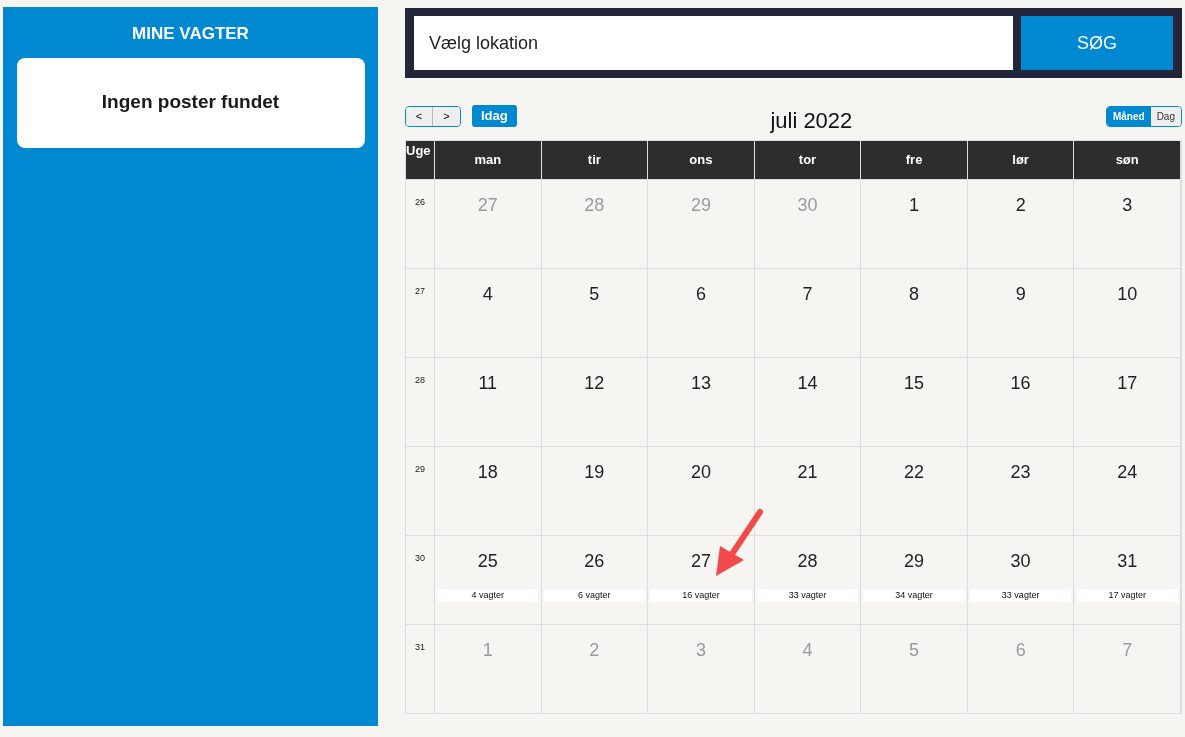 This screenshot has width=1185, height=737. I want to click on day-number: 20, so click(700, 472).